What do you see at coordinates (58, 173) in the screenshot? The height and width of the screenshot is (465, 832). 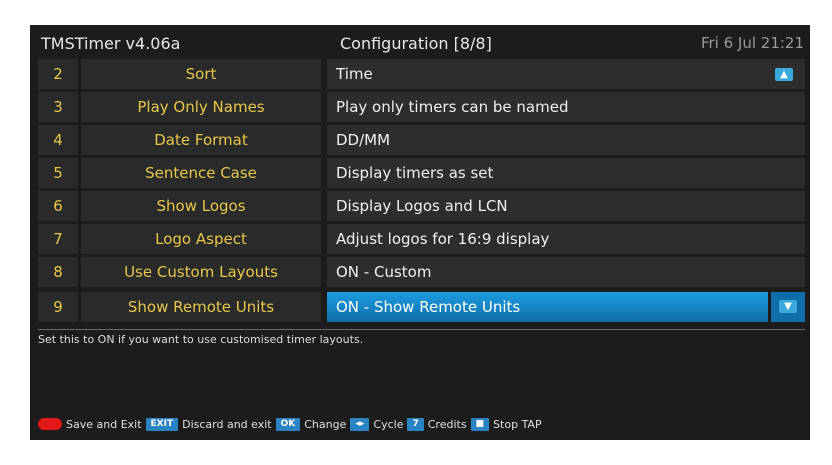 I see `row-number: 5` at bounding box center [58, 173].